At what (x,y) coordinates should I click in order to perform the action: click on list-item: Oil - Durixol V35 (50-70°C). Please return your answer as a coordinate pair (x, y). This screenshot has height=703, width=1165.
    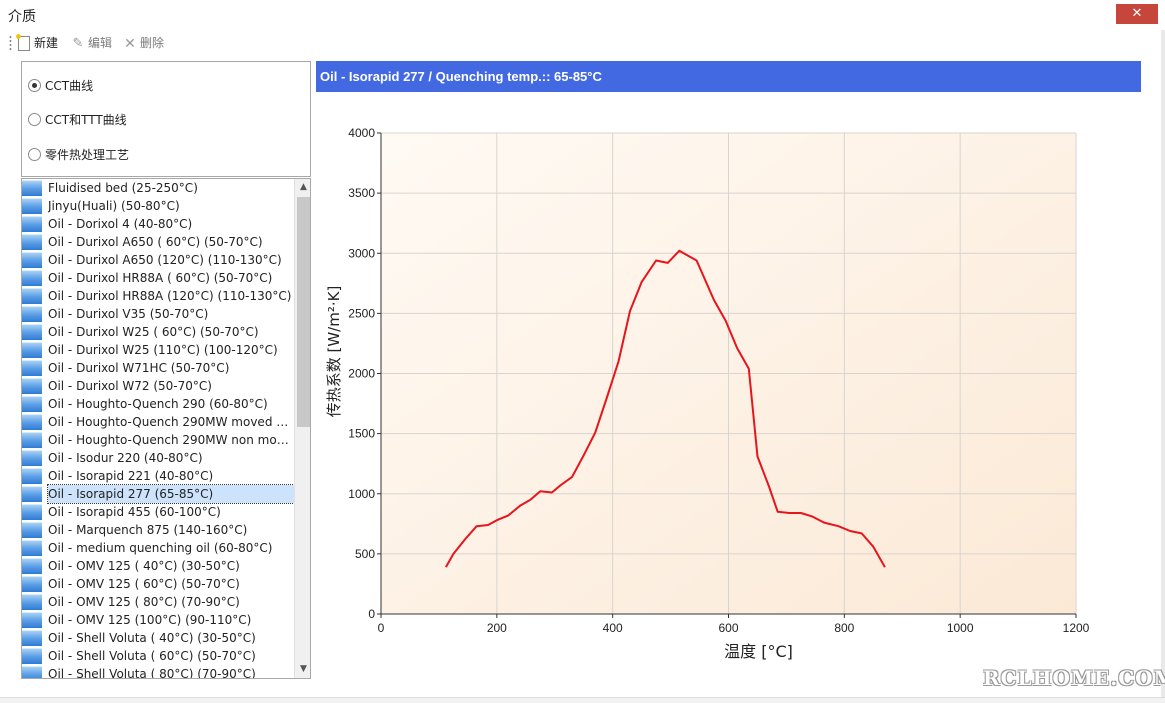
    Looking at the image, I should click on (158, 314).